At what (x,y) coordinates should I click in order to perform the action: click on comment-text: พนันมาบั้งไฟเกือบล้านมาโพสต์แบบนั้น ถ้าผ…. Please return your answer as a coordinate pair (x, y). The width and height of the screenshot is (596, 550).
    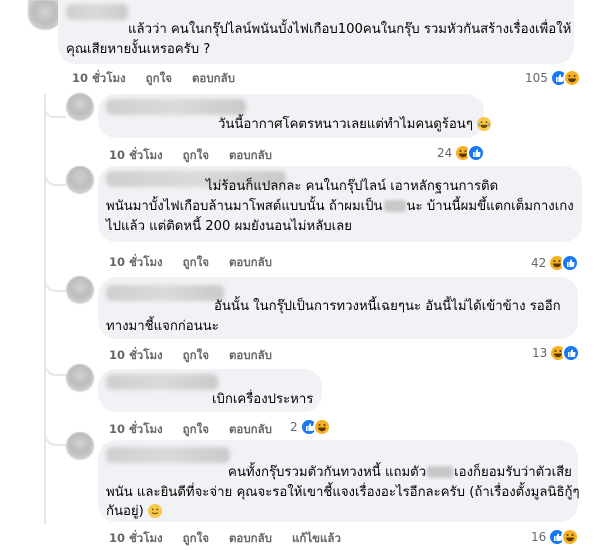
    Looking at the image, I should click on (340, 206).